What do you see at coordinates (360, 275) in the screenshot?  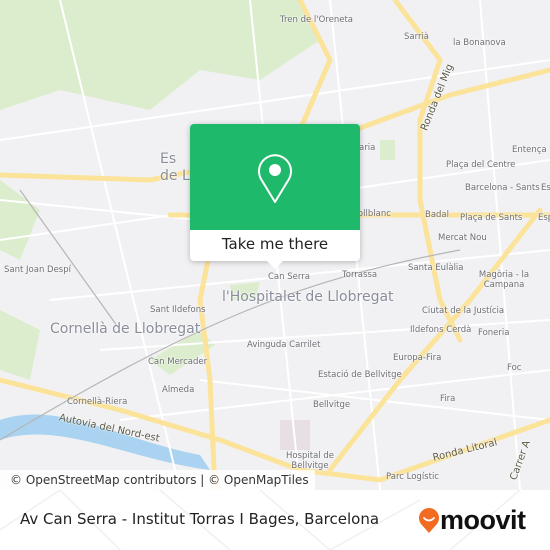 I see `map-label: Torrassa` at bounding box center [360, 275].